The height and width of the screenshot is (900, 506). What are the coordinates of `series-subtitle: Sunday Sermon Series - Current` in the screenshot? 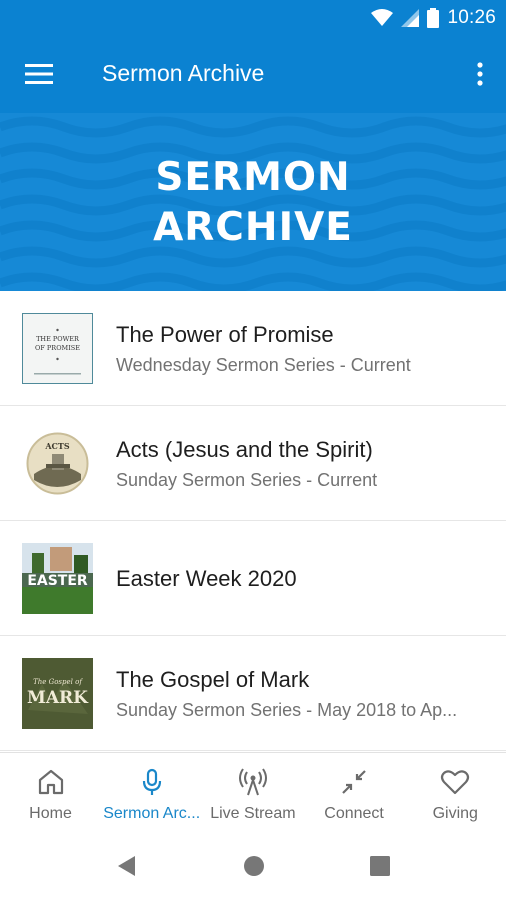 It's located at (247, 480).